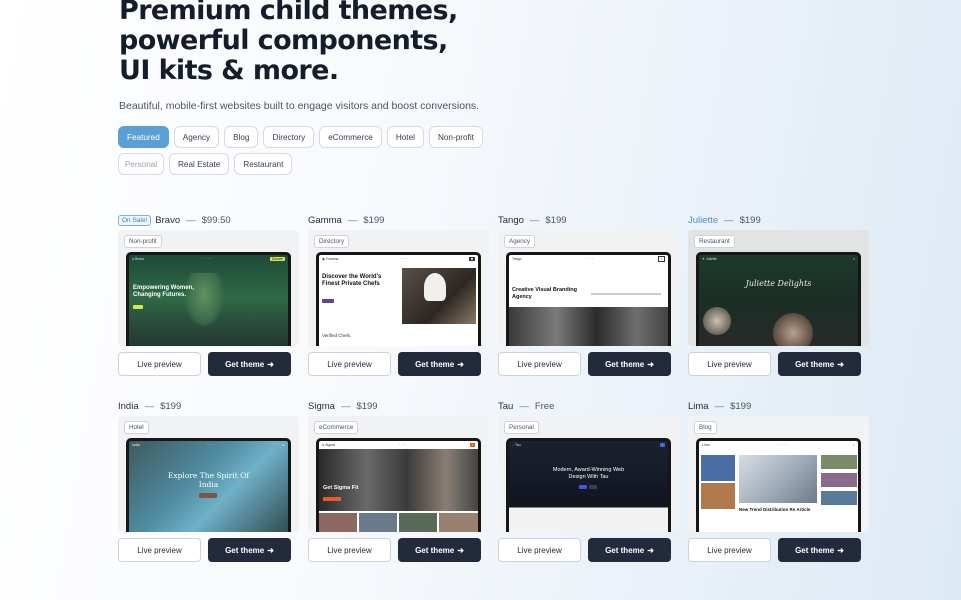  I want to click on filter-ecommerce: eCommerce, so click(350, 137).